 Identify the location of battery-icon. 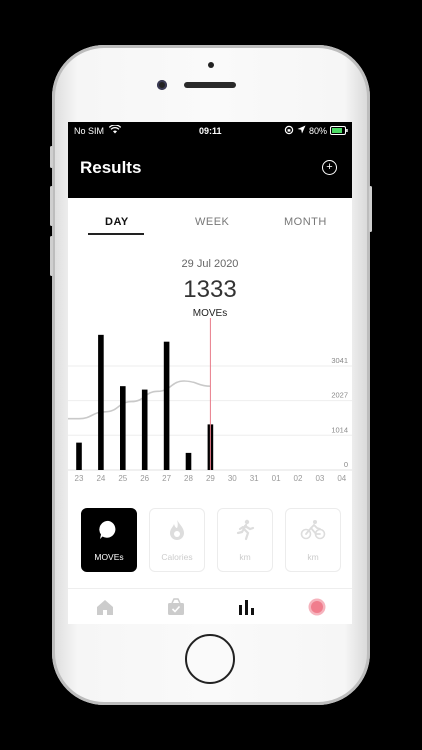
(339, 131).